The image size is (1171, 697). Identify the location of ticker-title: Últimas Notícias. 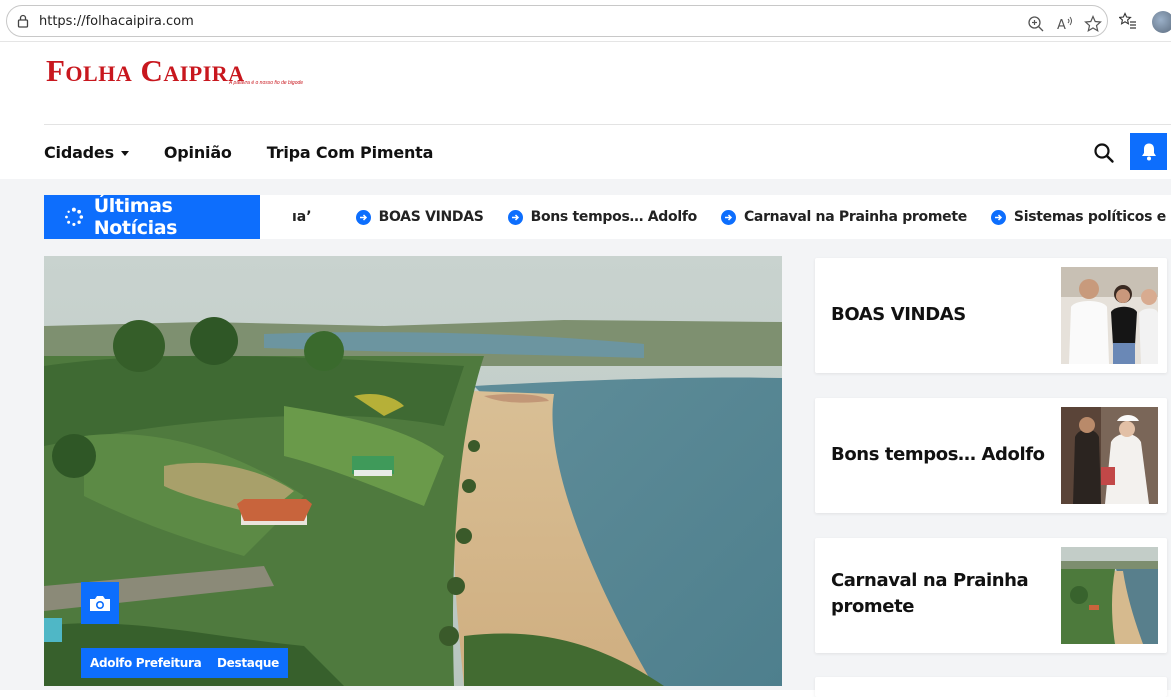
(135, 217).